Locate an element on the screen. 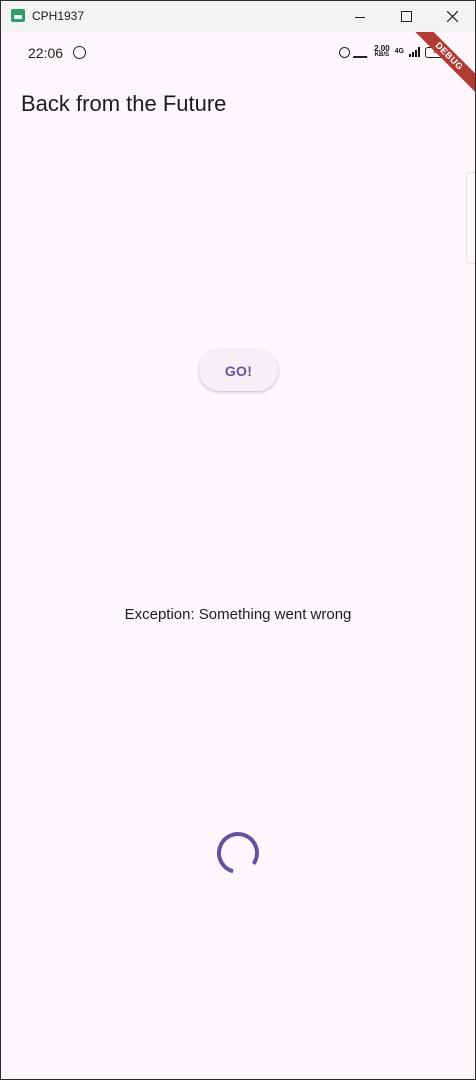 This screenshot has height=1080, width=476. maximize-icon is located at coordinates (406, 16).